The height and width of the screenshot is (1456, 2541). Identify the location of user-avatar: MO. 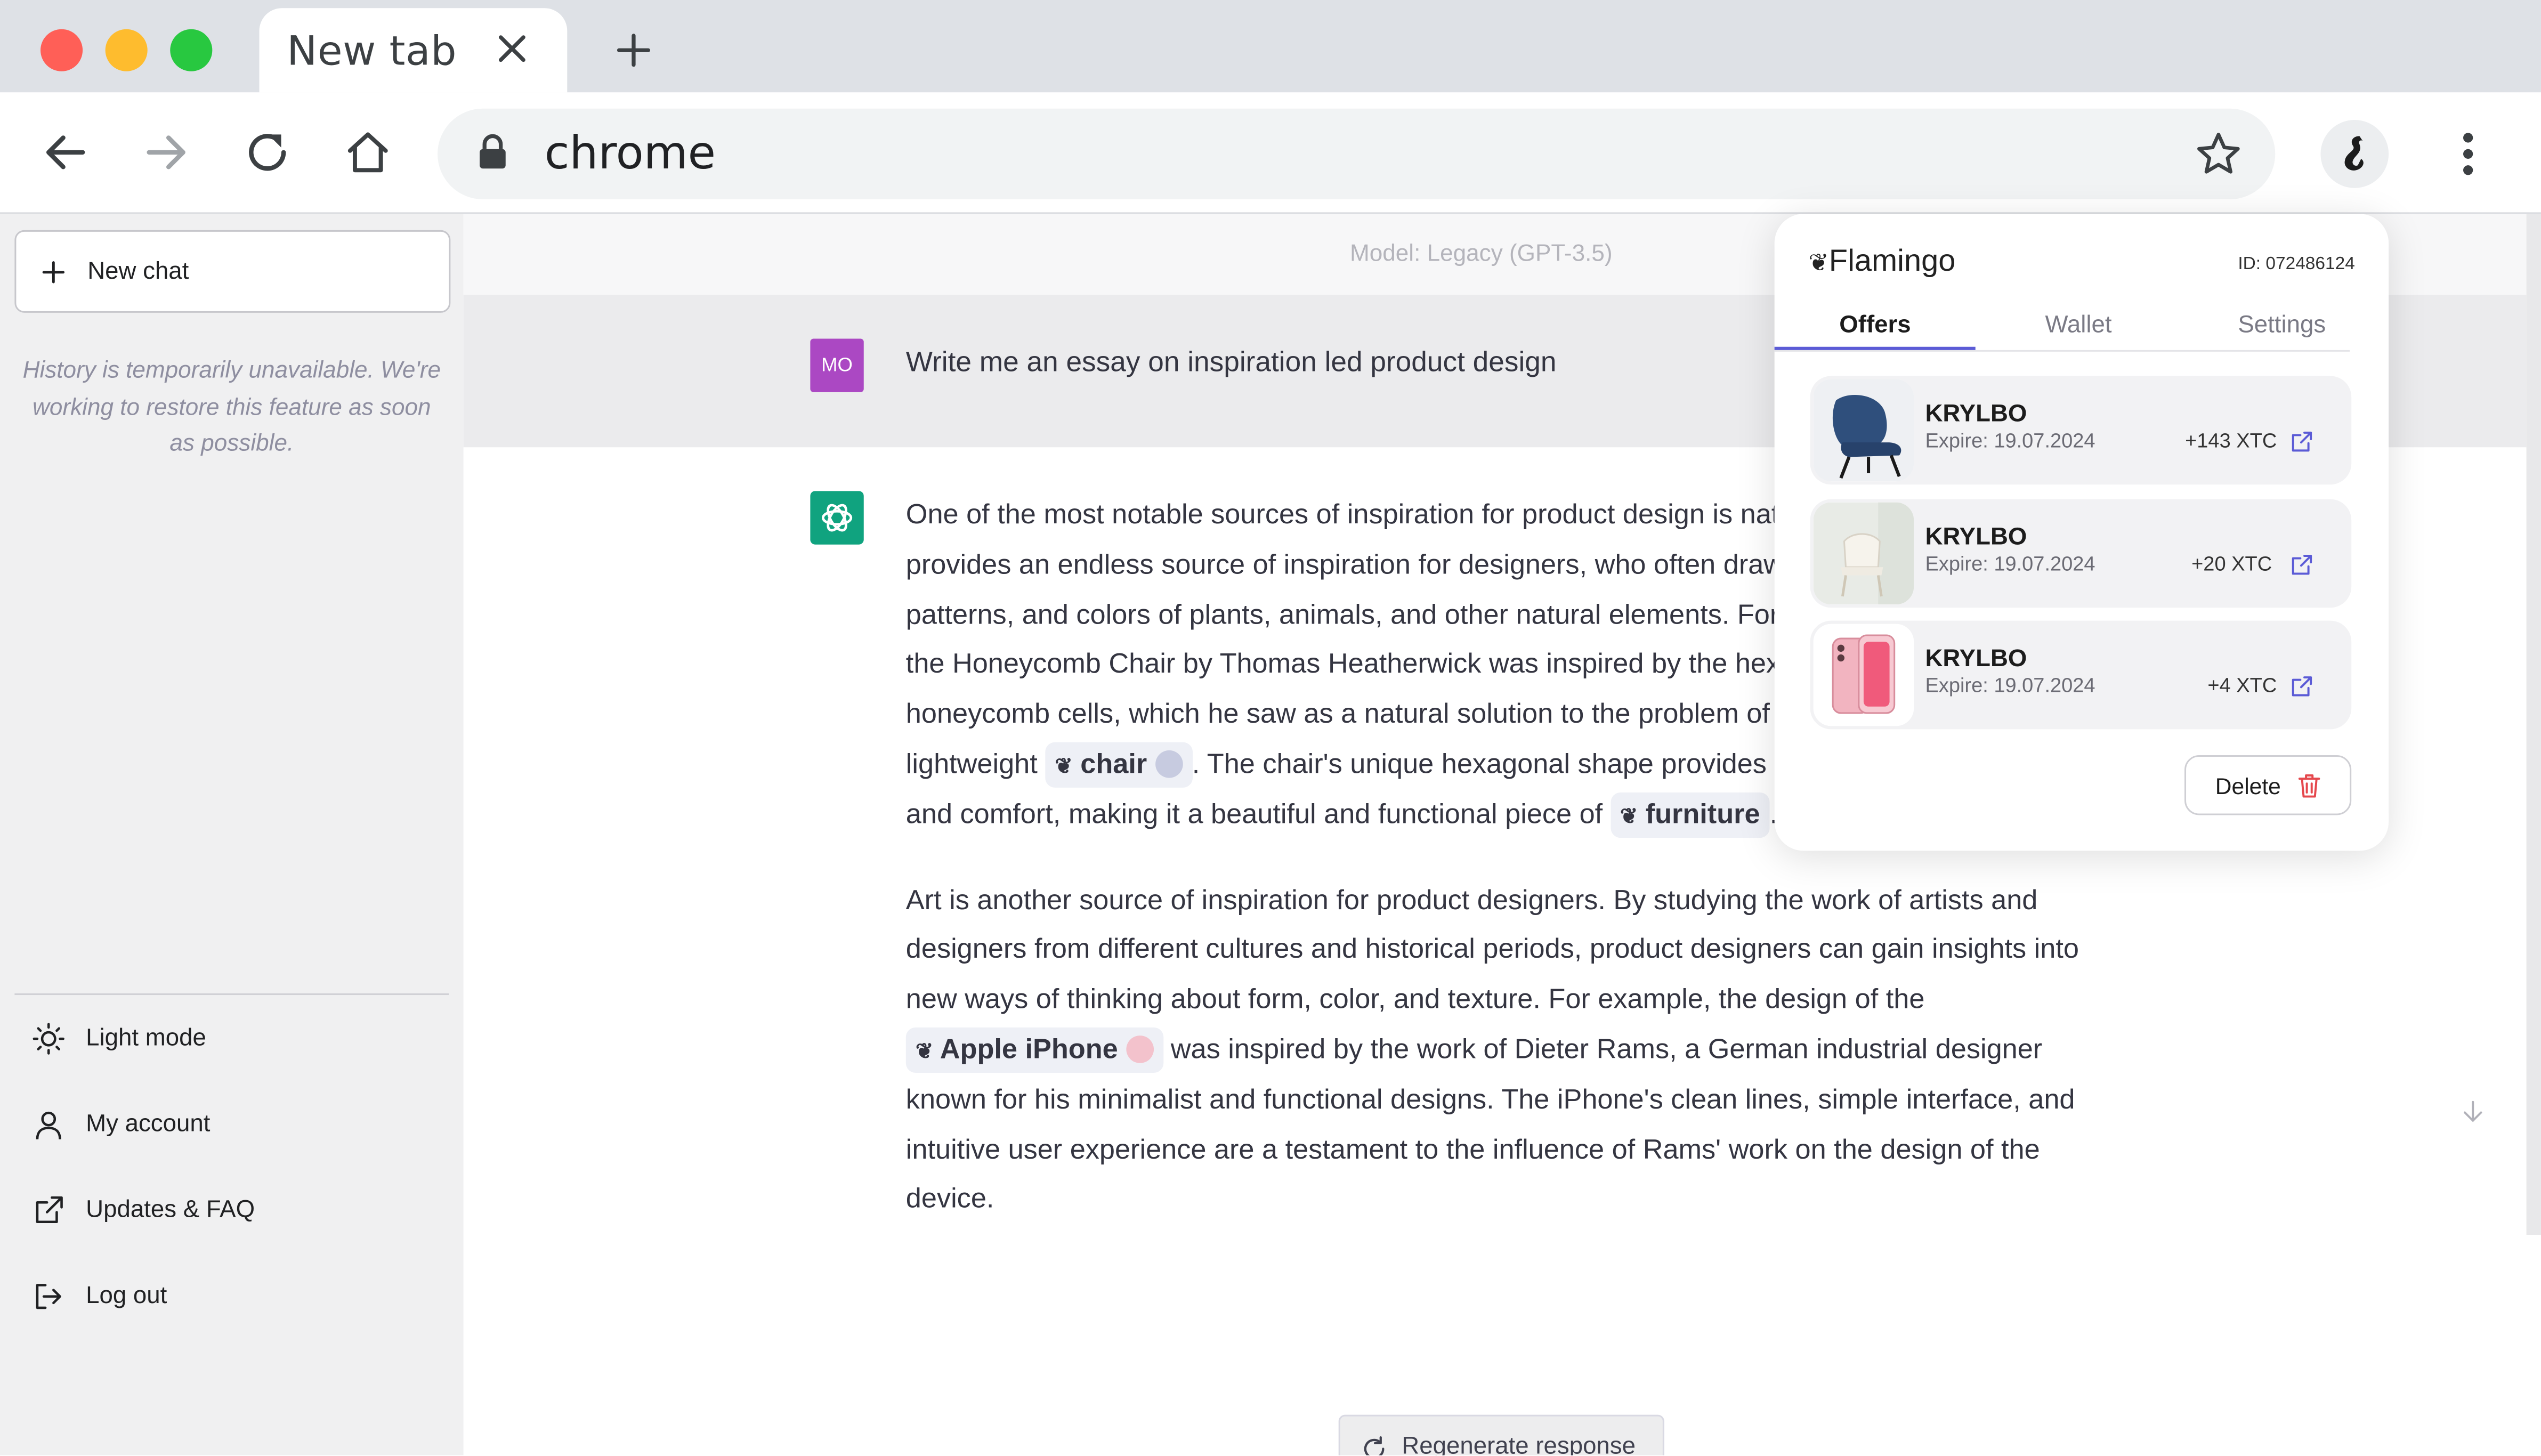
(837, 365).